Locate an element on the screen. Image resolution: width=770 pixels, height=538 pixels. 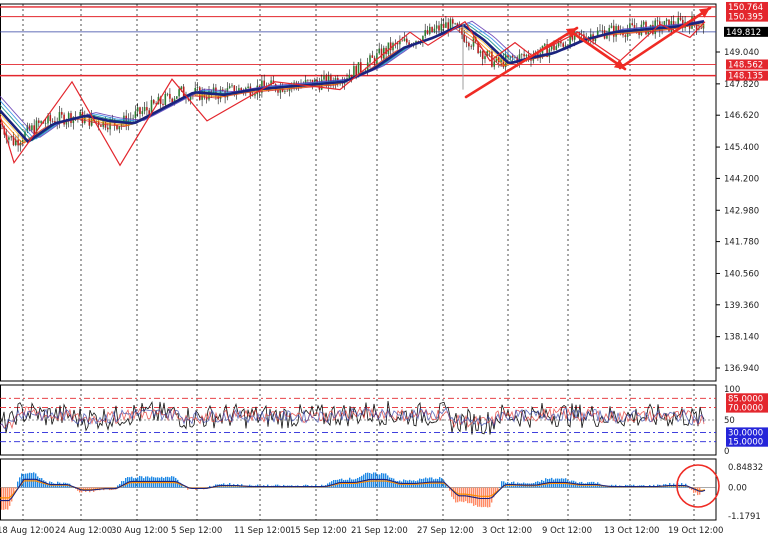
price-tick-label: 149.040 is located at coordinates (741, 53).